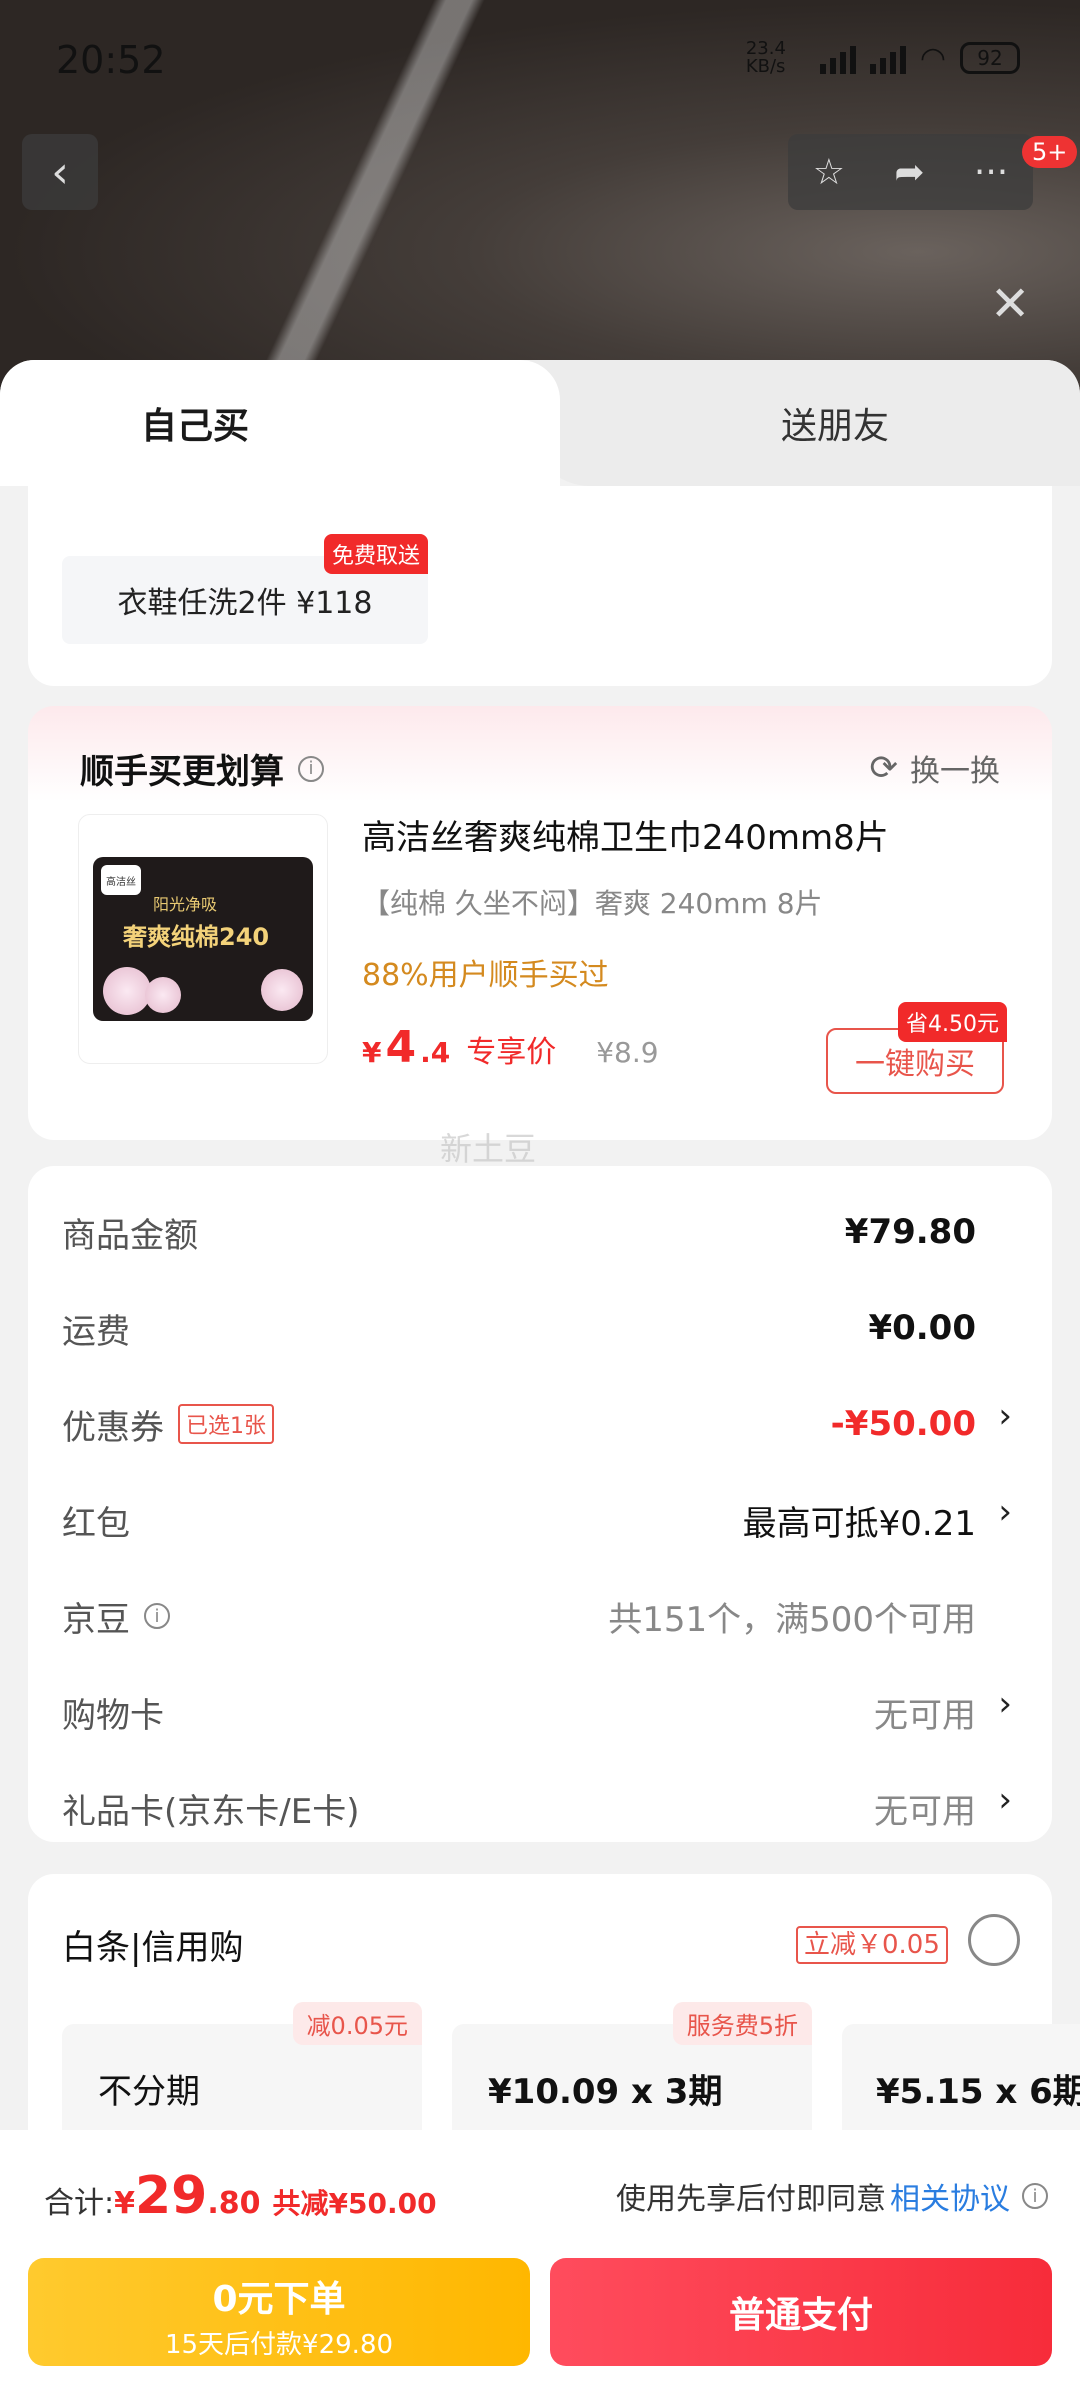  I want to click on more-icon: ···, so click(991, 172).